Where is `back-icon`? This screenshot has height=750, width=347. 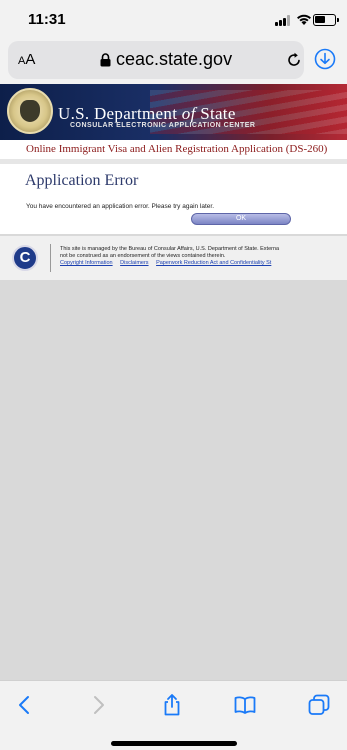 back-icon is located at coordinates (25, 705).